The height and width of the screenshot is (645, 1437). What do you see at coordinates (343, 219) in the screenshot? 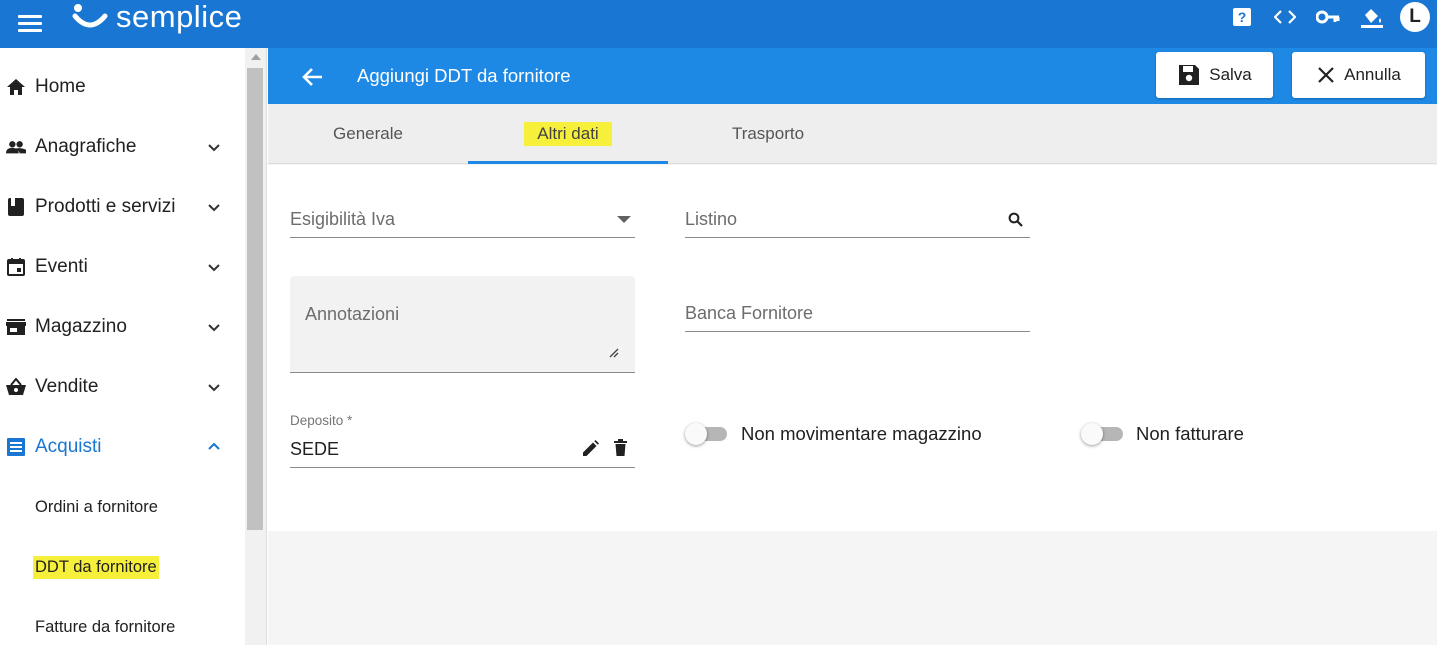
I see `esigibilita-iva-label: Esigibilità Iva` at bounding box center [343, 219].